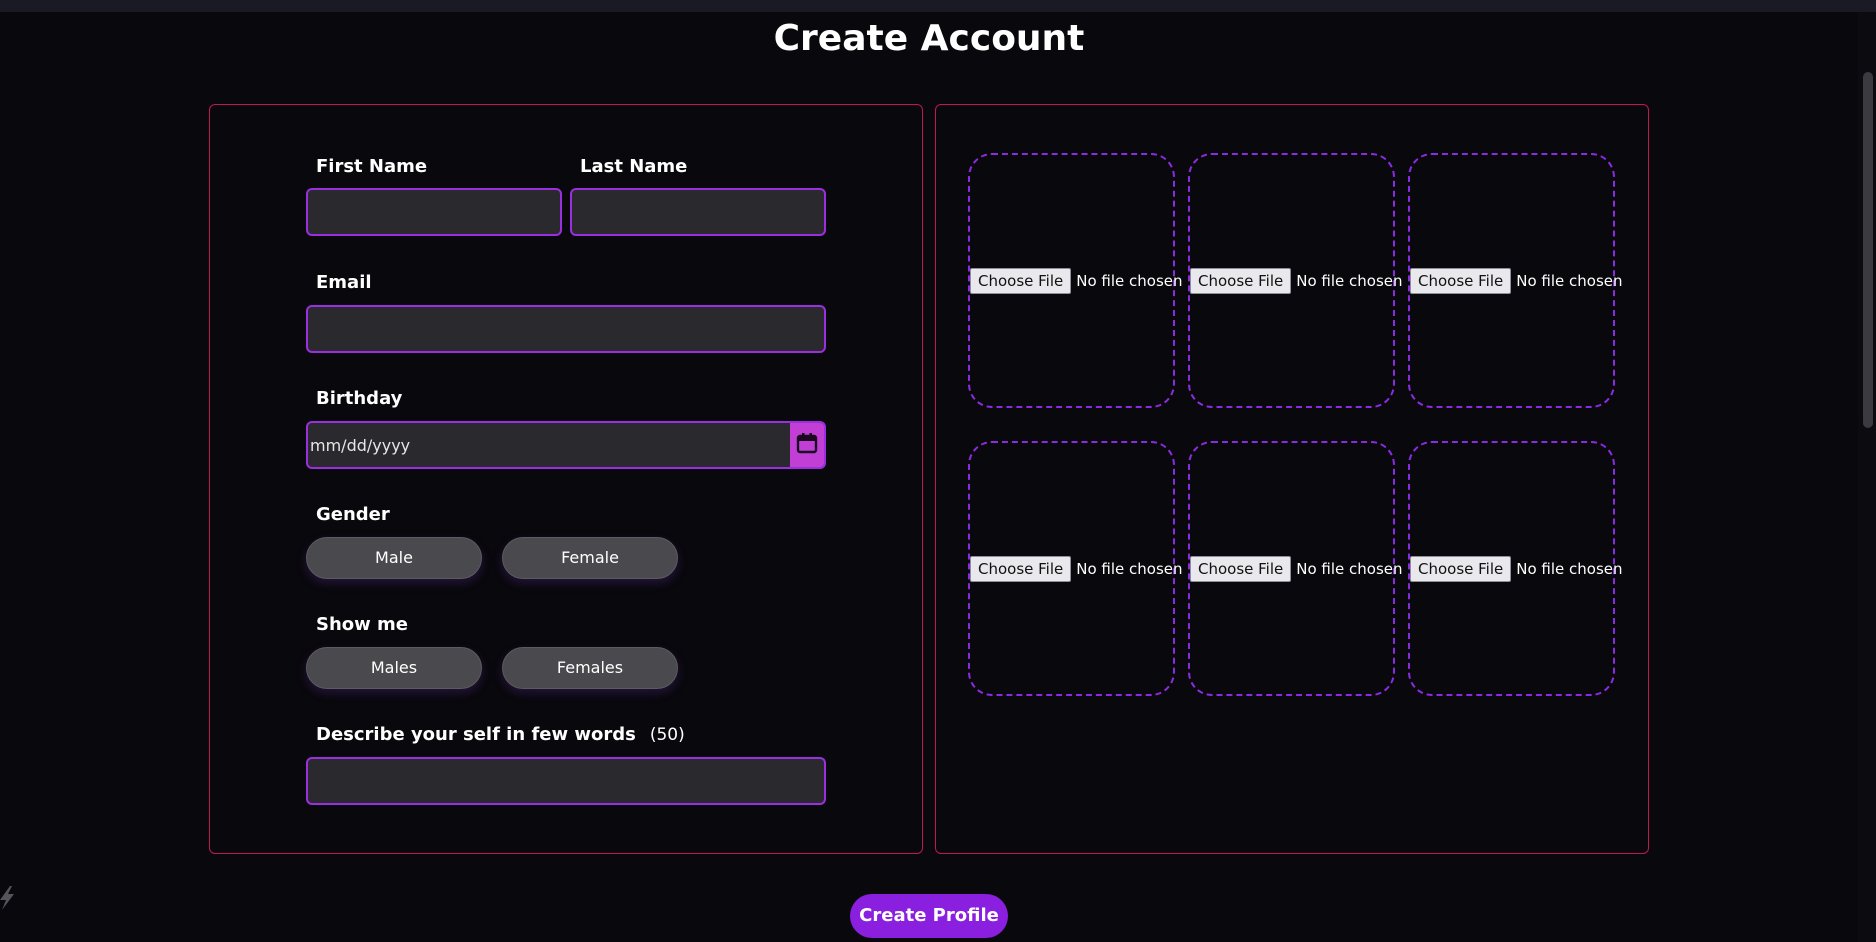 This screenshot has width=1876, height=942. What do you see at coordinates (394, 558) in the screenshot?
I see `gender-male-button: Male` at bounding box center [394, 558].